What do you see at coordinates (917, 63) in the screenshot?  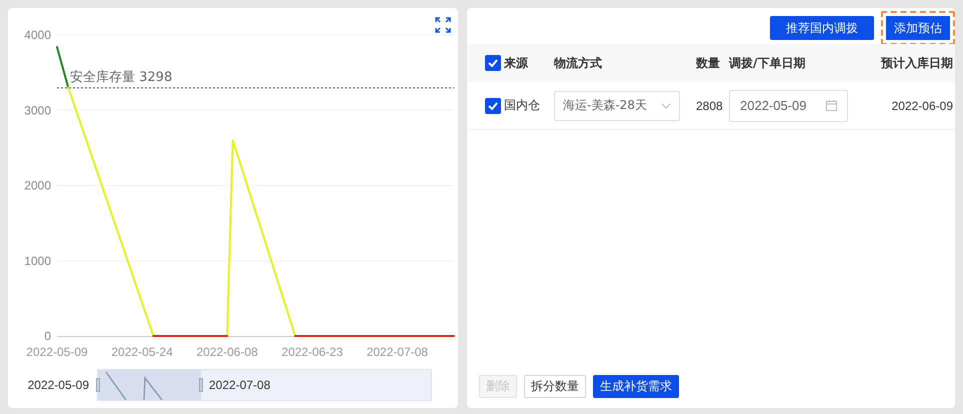 I see `column-header: 预计入库日期` at bounding box center [917, 63].